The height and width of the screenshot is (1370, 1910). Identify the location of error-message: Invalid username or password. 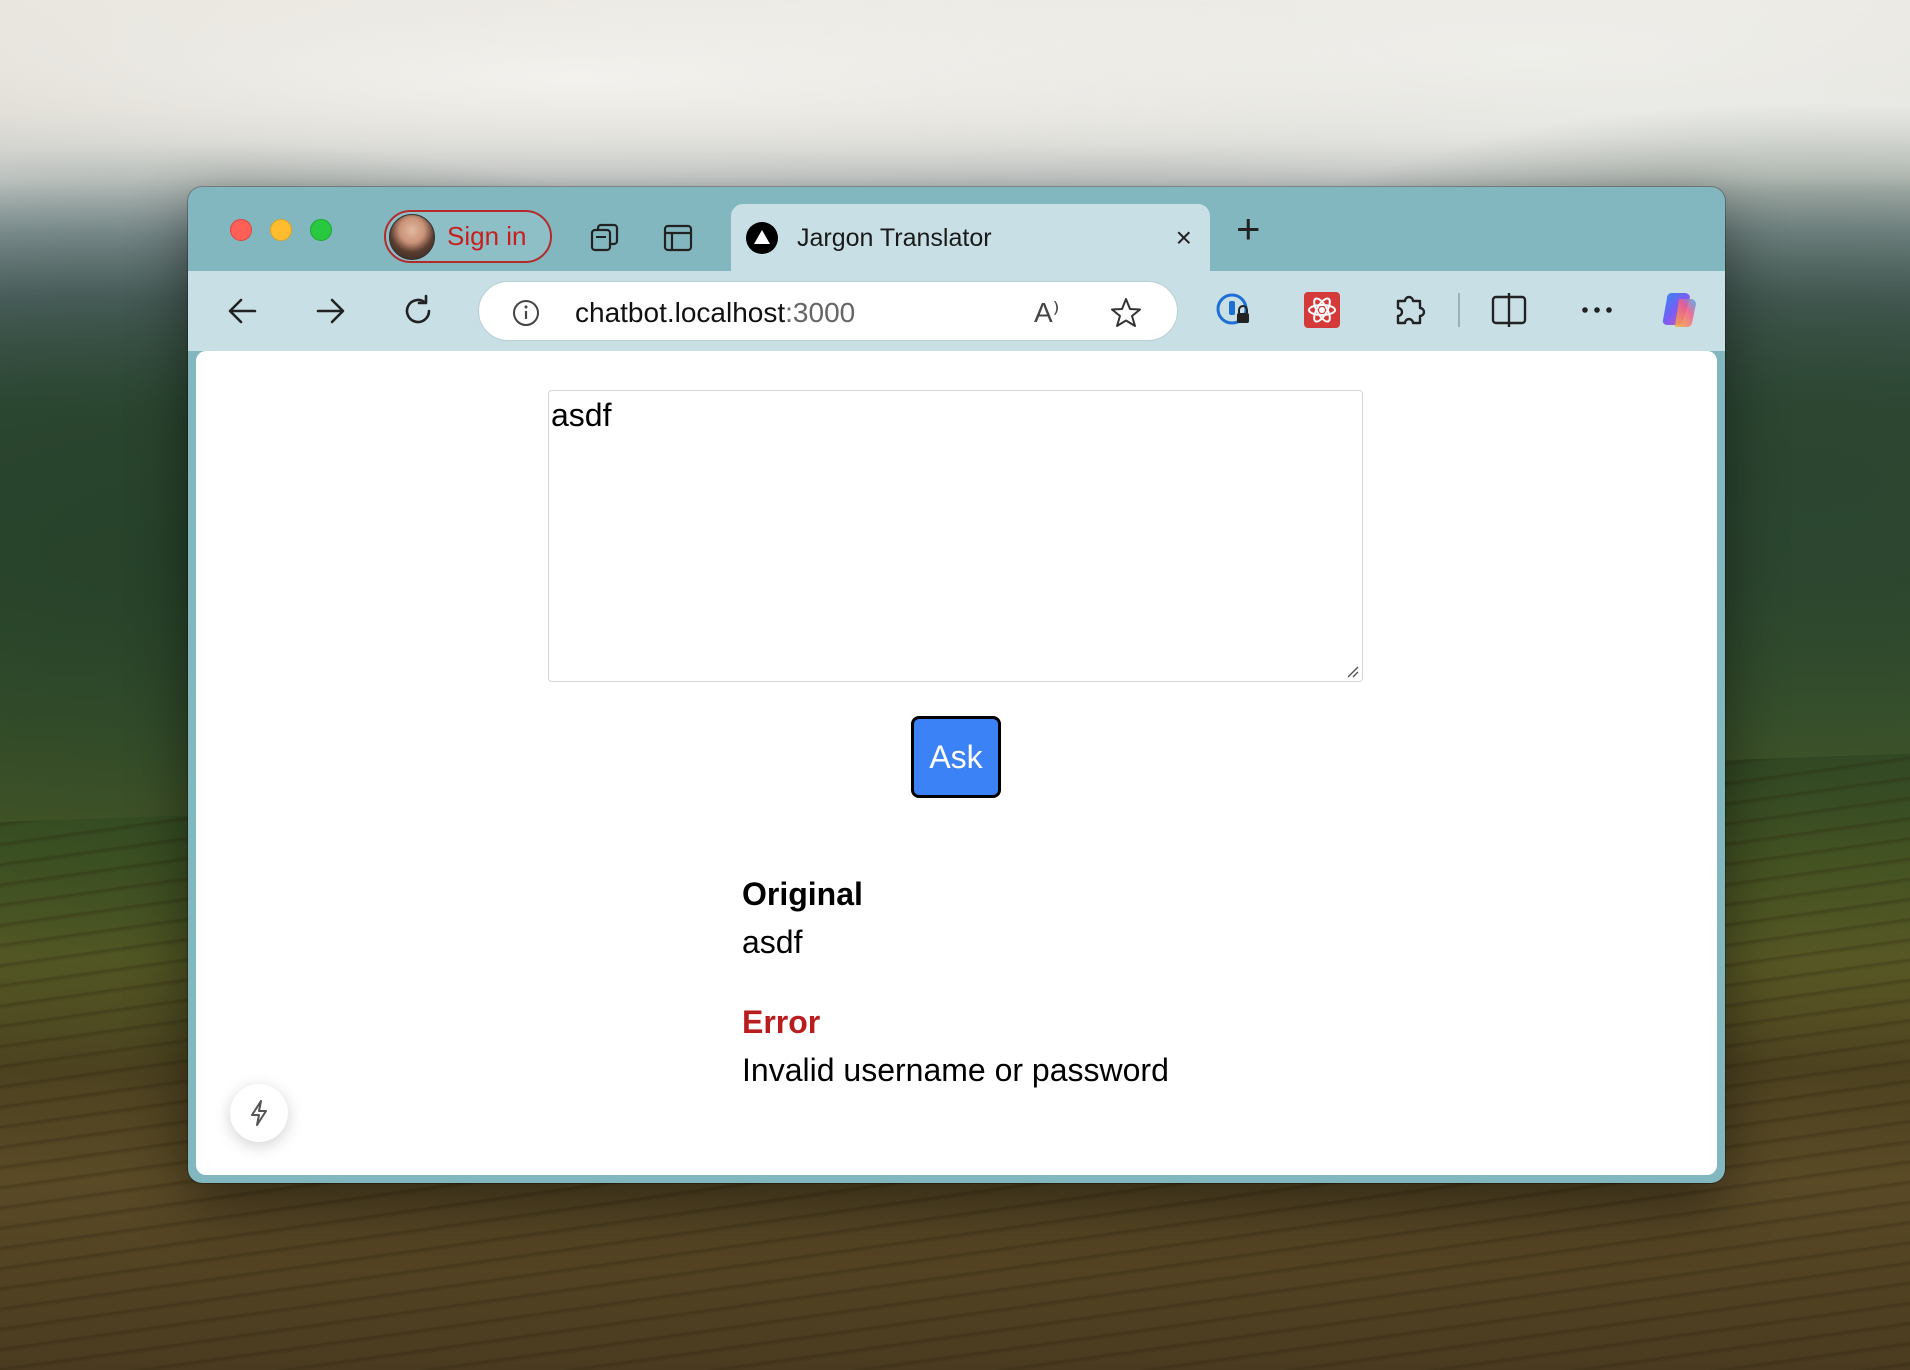
(955, 1070).